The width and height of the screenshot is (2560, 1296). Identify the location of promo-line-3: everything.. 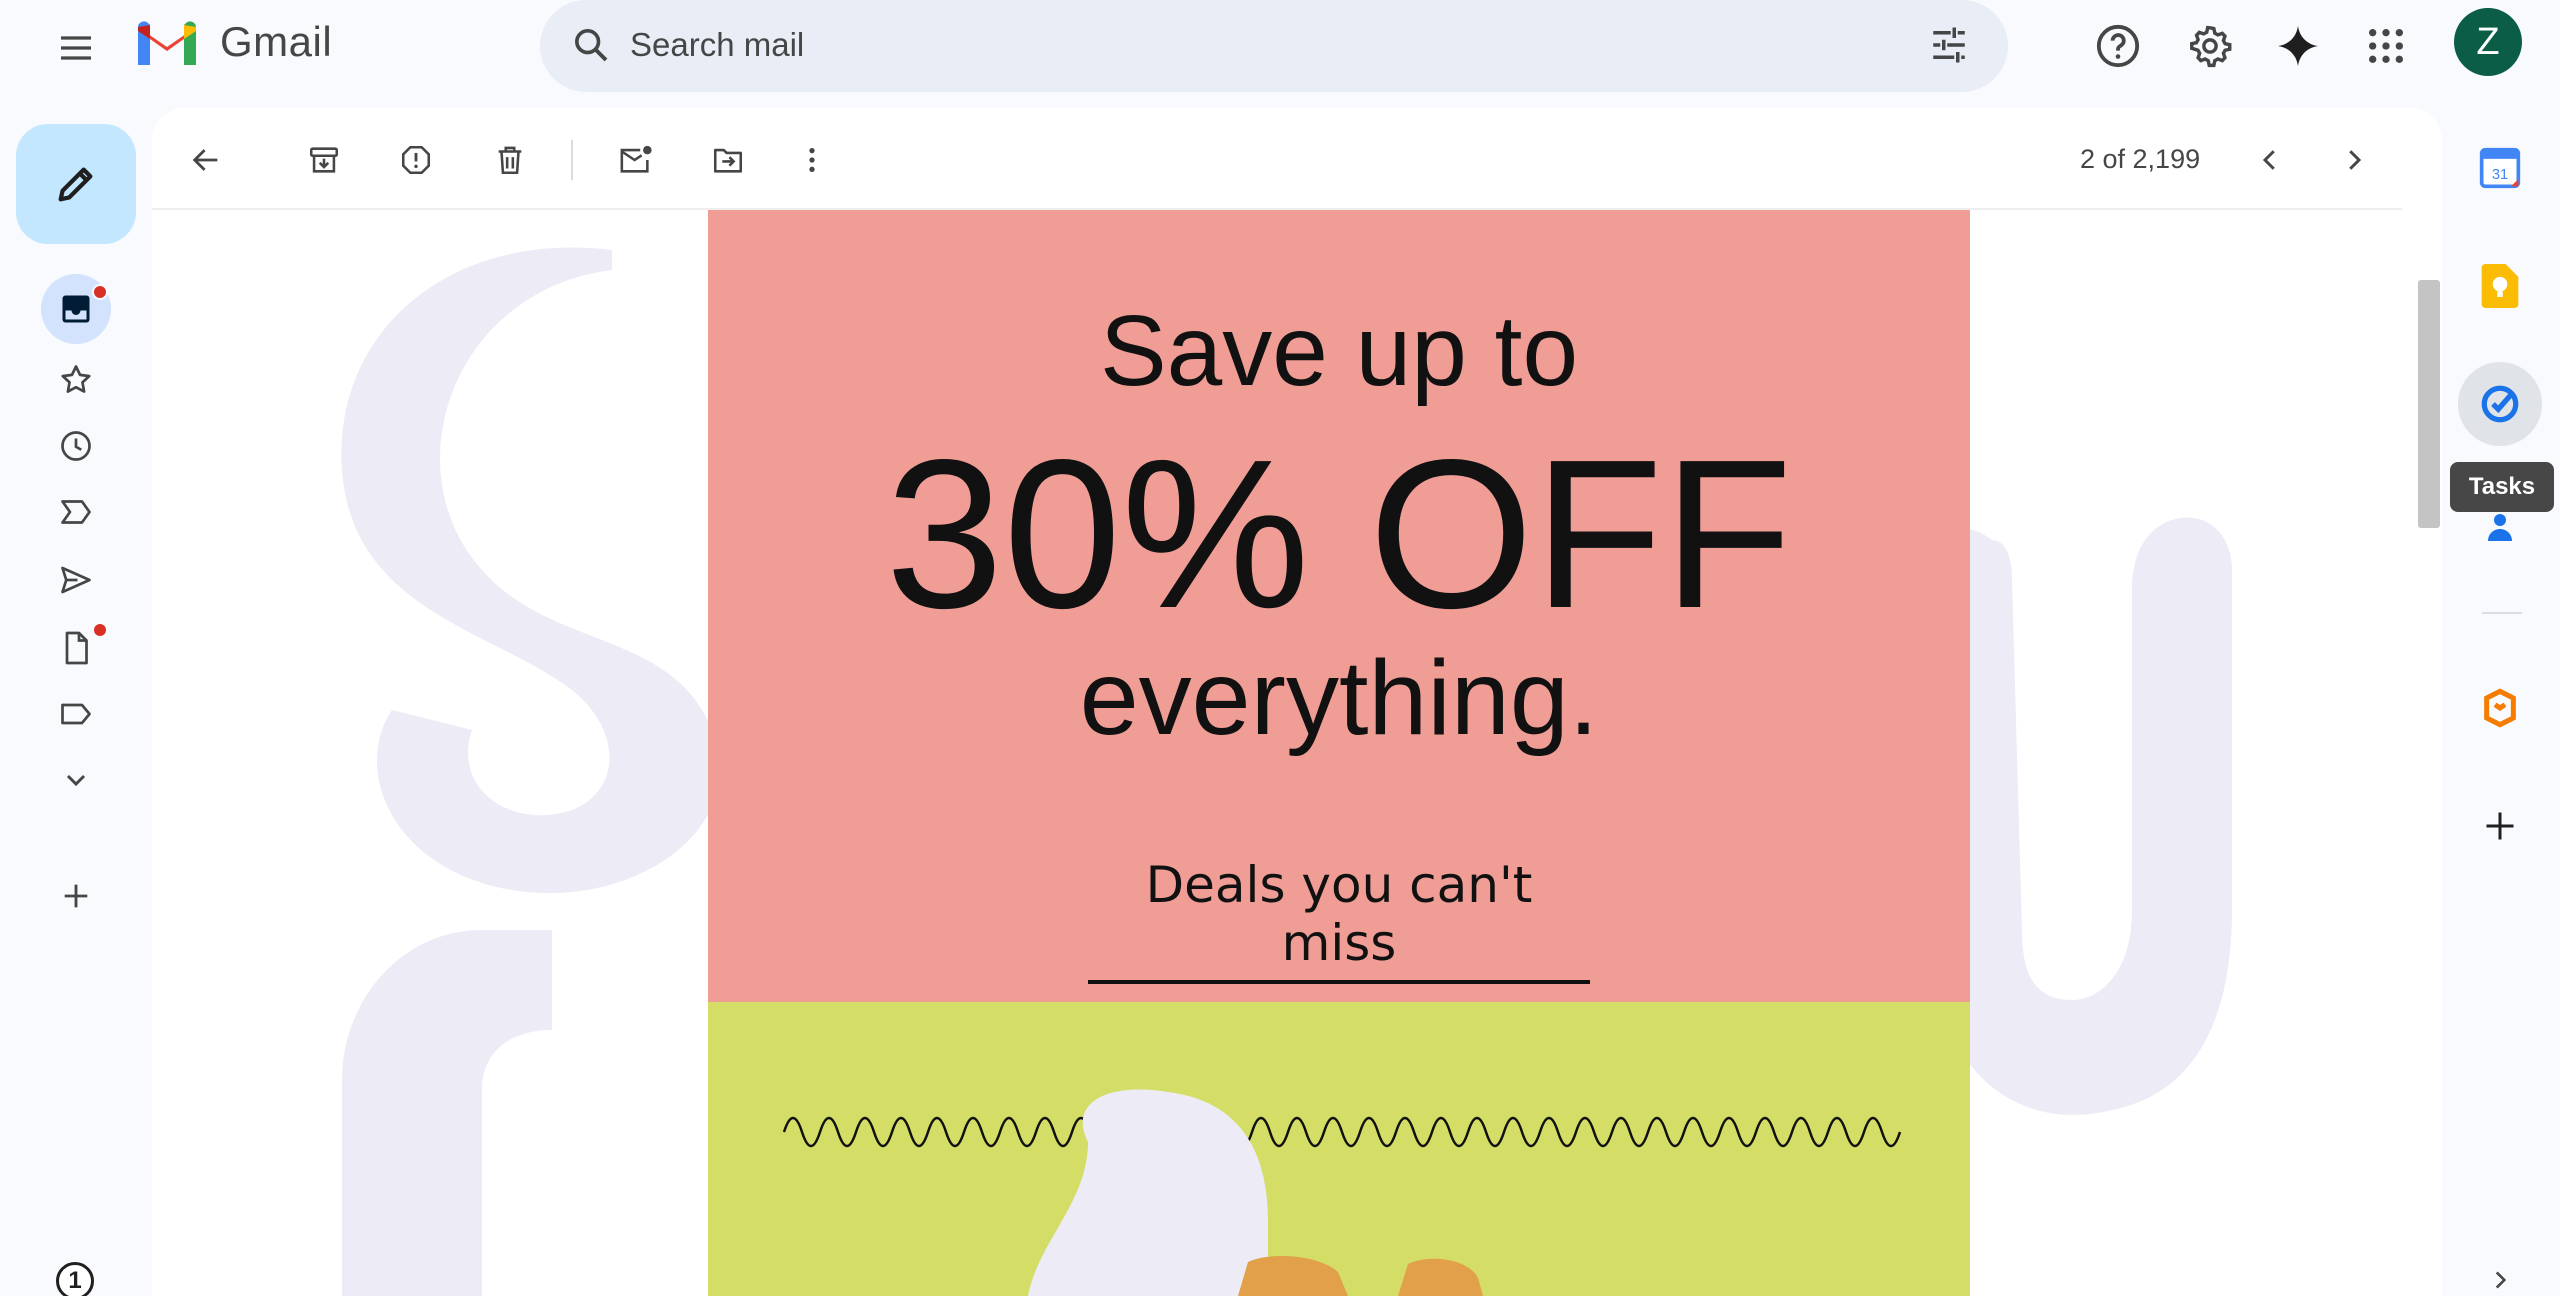
(1339, 698).